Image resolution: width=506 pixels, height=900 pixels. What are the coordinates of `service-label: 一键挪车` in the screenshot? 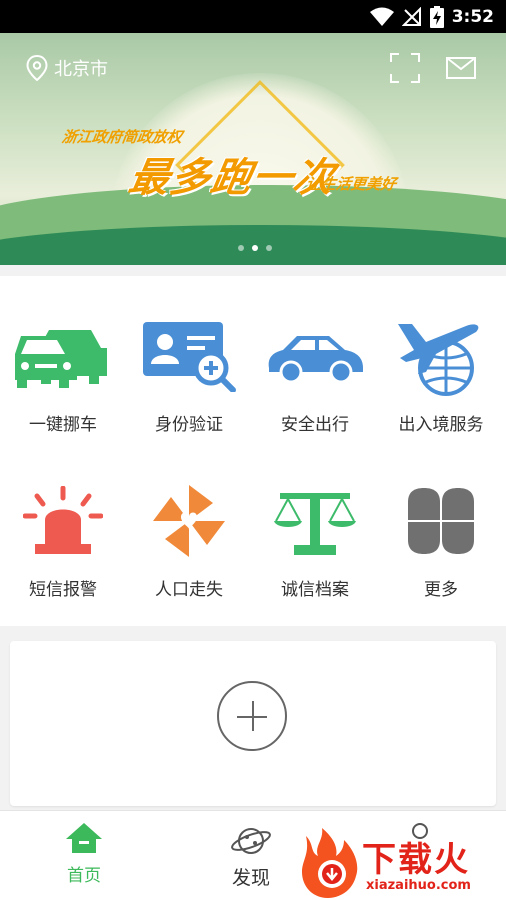 It's located at (63, 425).